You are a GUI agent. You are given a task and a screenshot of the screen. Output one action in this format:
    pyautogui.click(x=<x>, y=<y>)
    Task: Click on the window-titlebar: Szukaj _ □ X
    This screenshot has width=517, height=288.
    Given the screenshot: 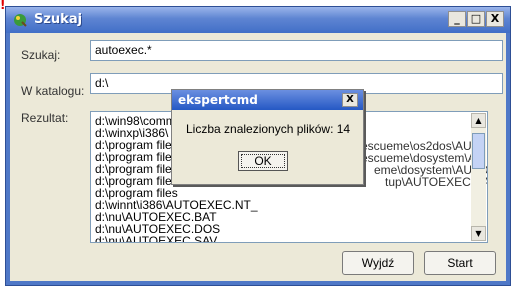 What is the action you would take?
    pyautogui.click(x=258, y=20)
    